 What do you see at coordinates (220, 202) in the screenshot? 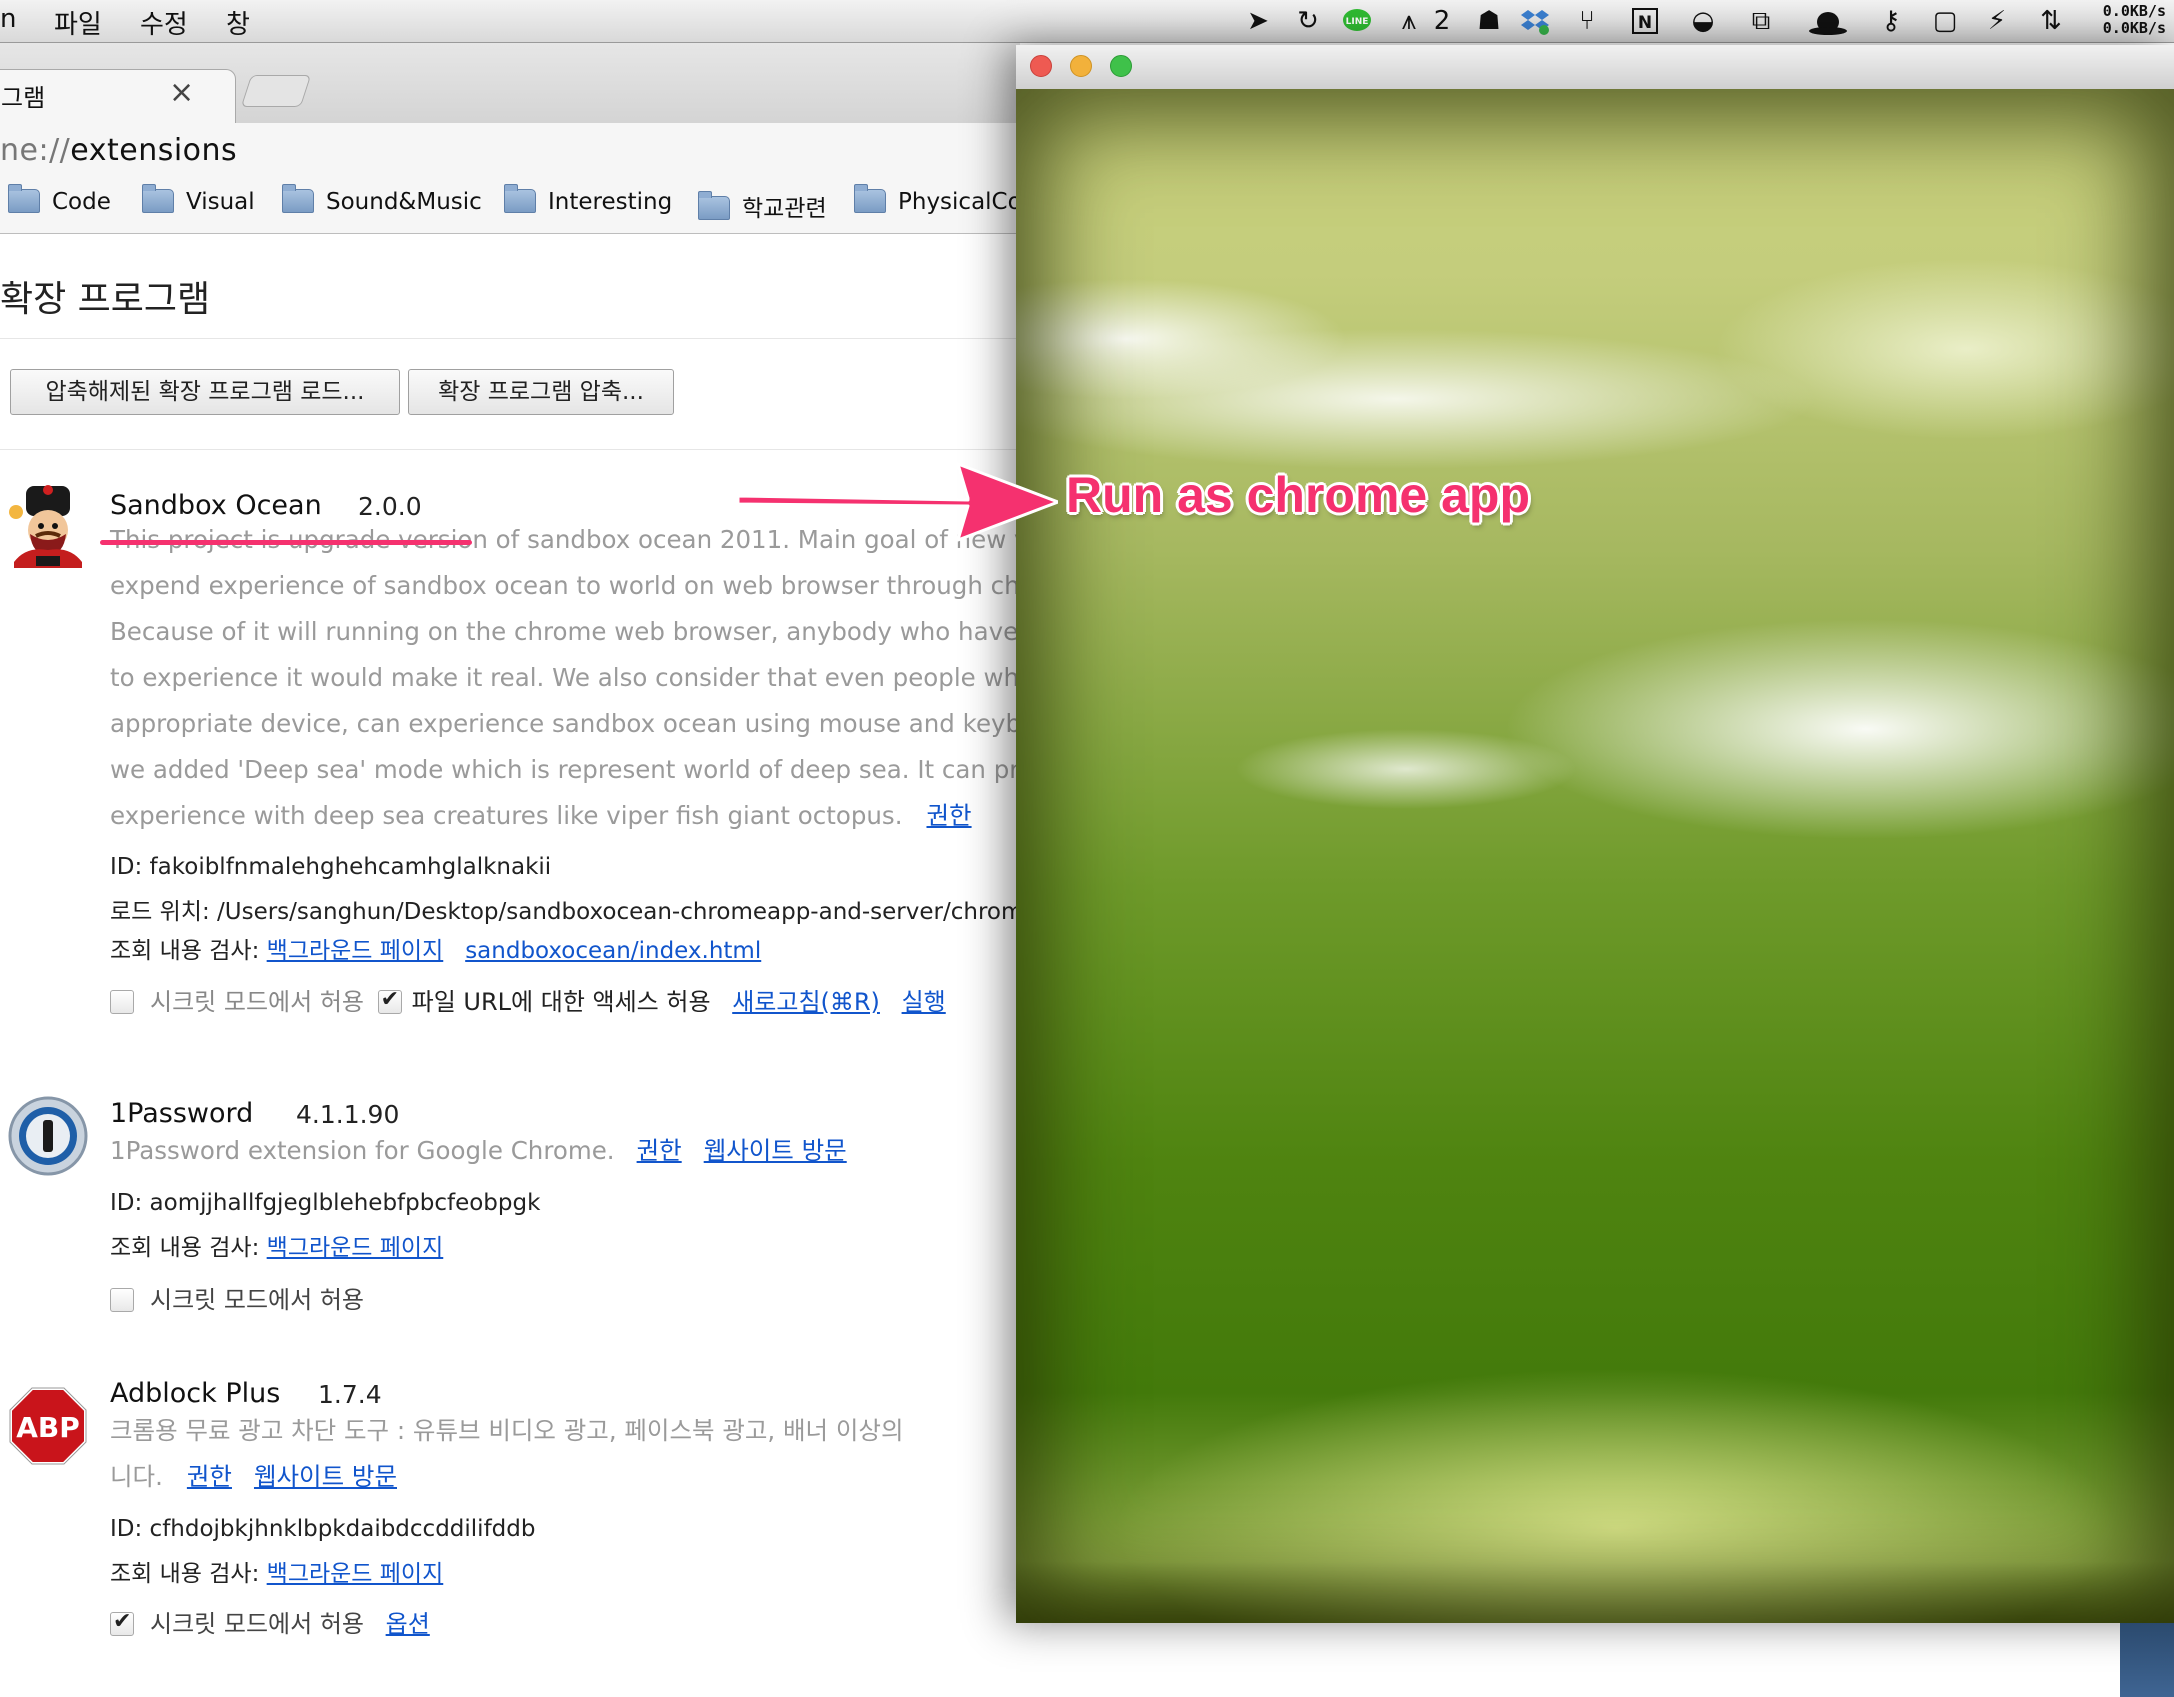
I see `bookmark-label: Visual` at bounding box center [220, 202].